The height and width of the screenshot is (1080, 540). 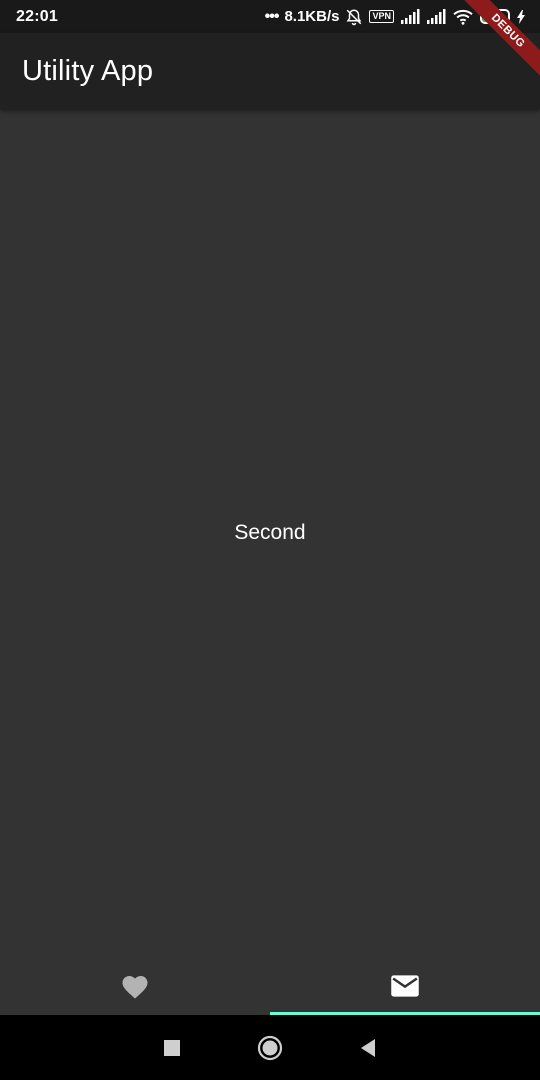 I want to click on mail-icon, so click(x=405, y=985).